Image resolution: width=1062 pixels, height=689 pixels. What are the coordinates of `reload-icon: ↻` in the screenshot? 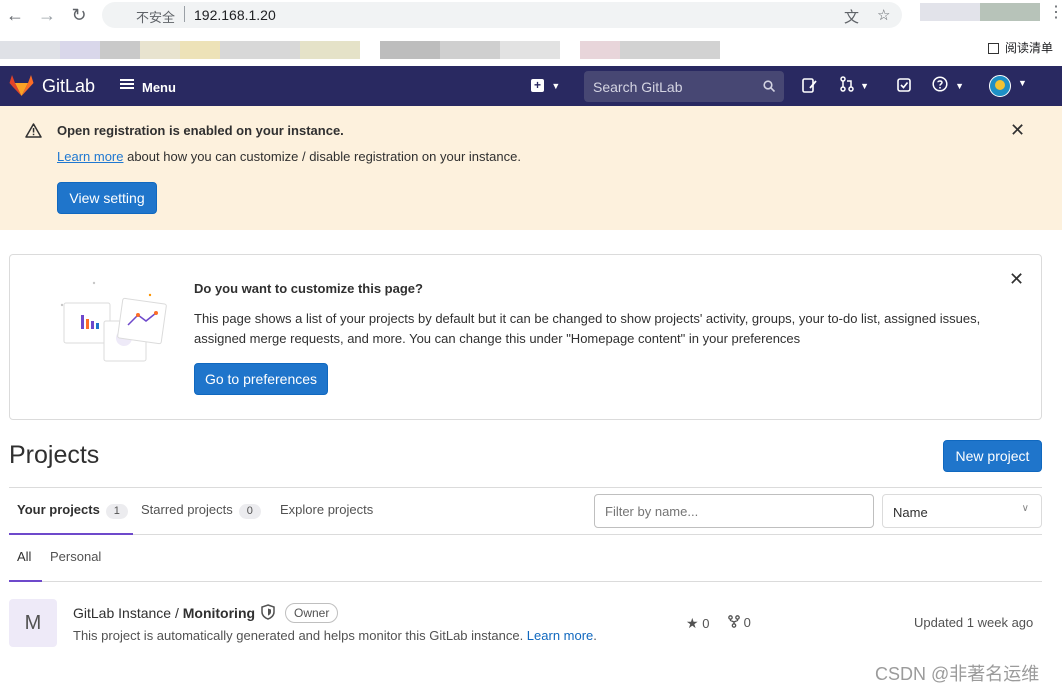 It's located at (79, 15).